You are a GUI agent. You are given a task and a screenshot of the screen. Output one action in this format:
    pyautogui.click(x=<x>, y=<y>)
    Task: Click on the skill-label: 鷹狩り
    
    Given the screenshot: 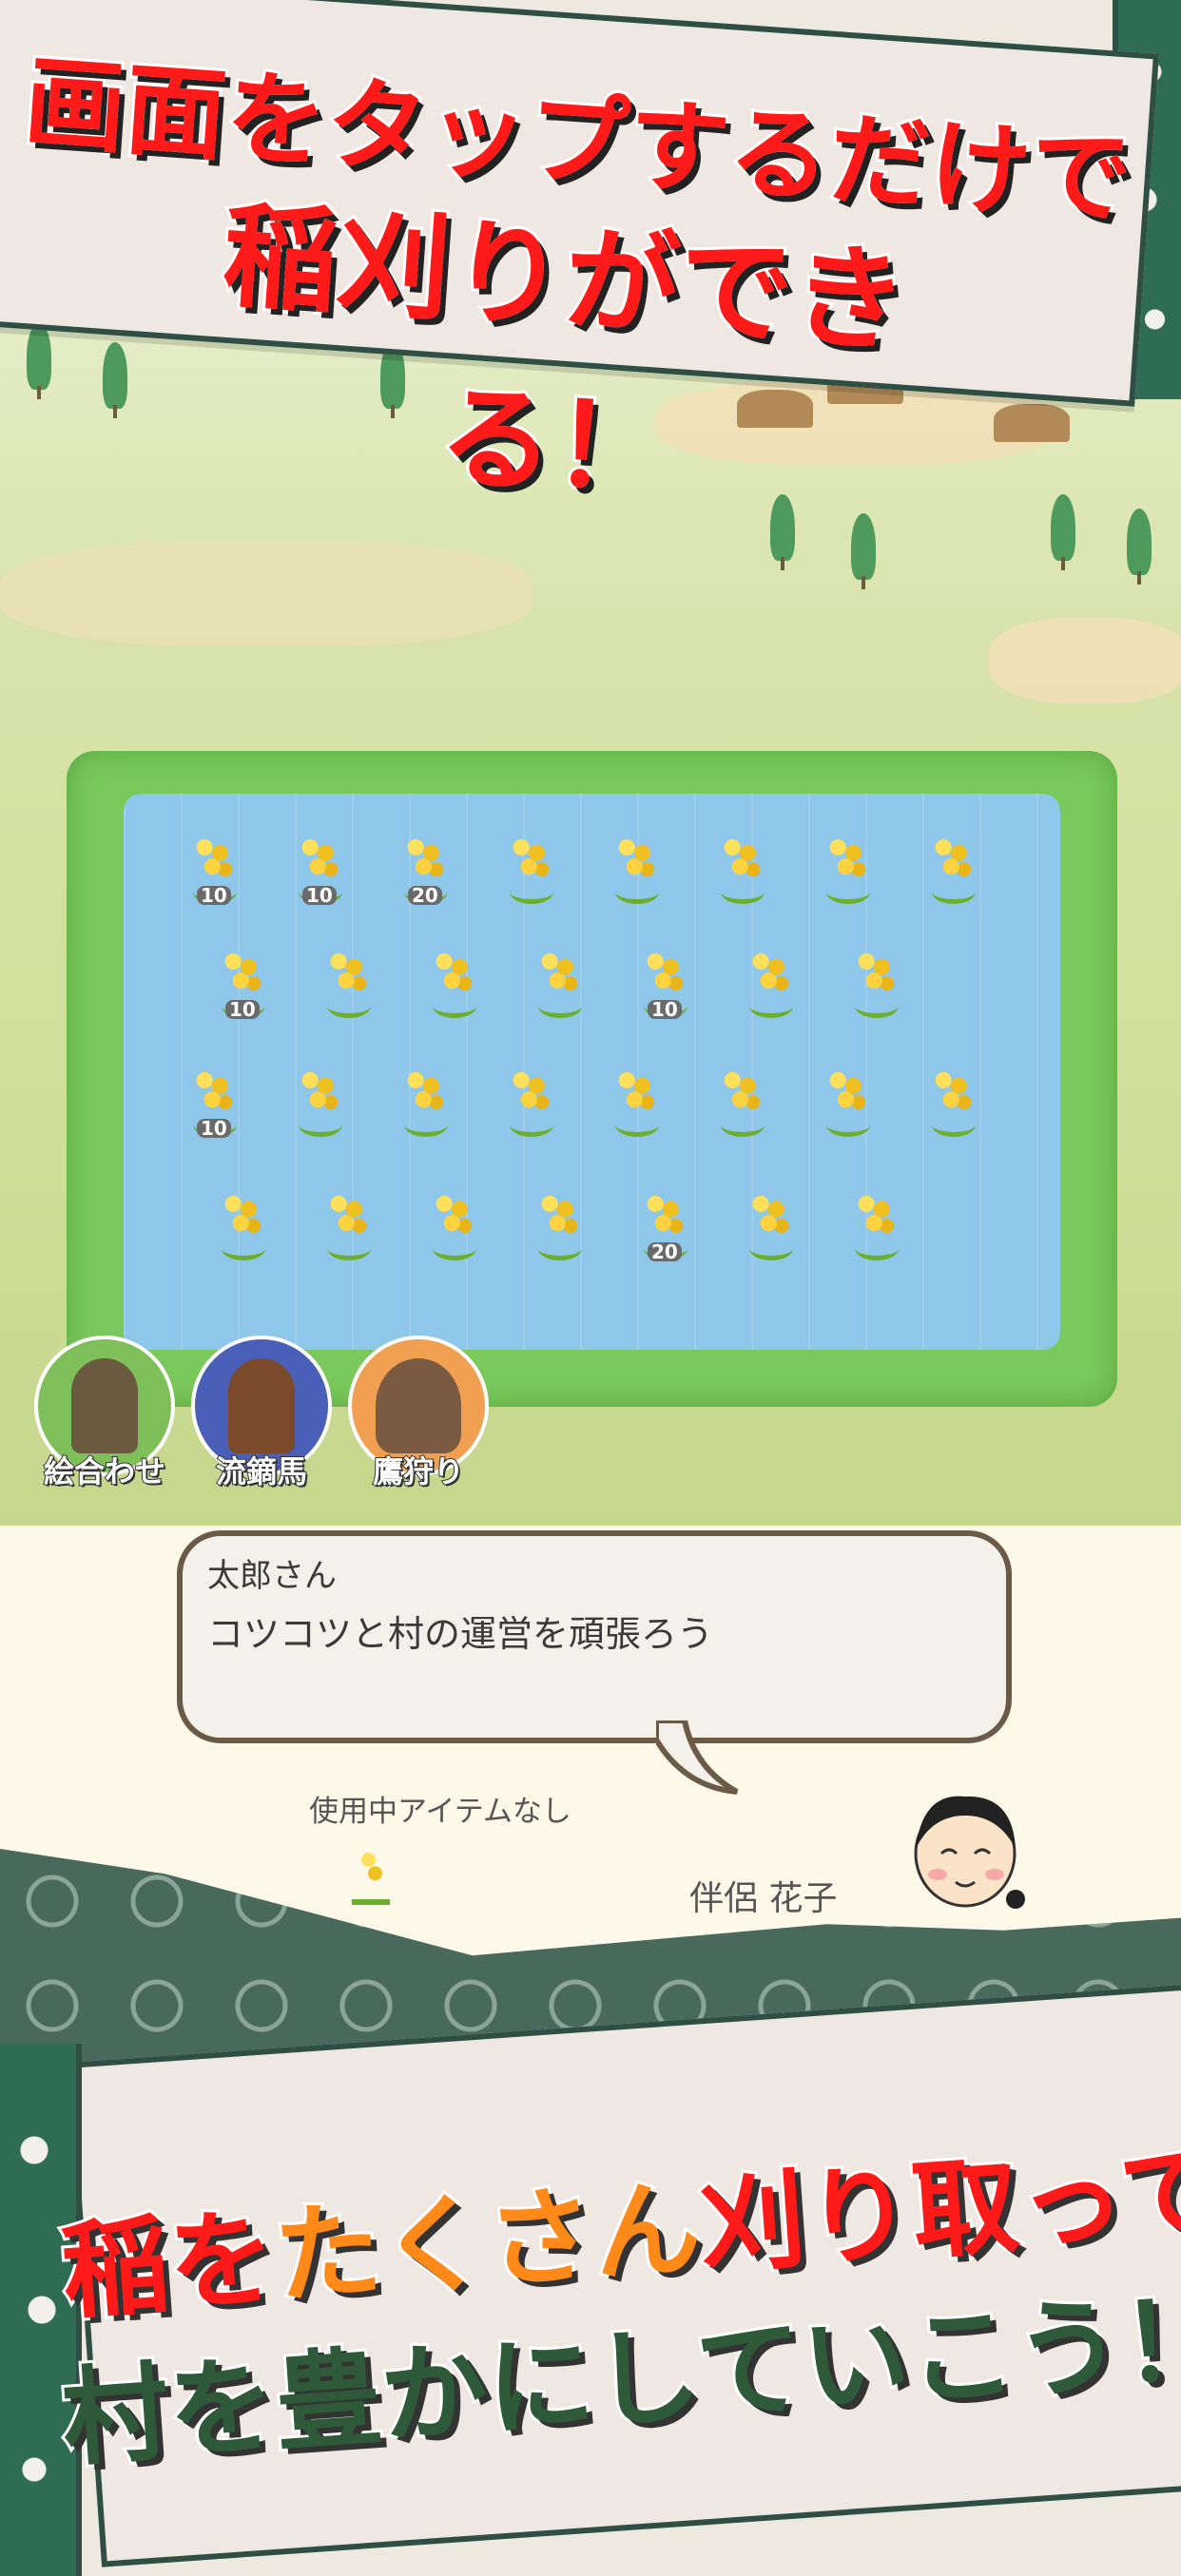 What is the action you would take?
    pyautogui.click(x=418, y=1471)
    